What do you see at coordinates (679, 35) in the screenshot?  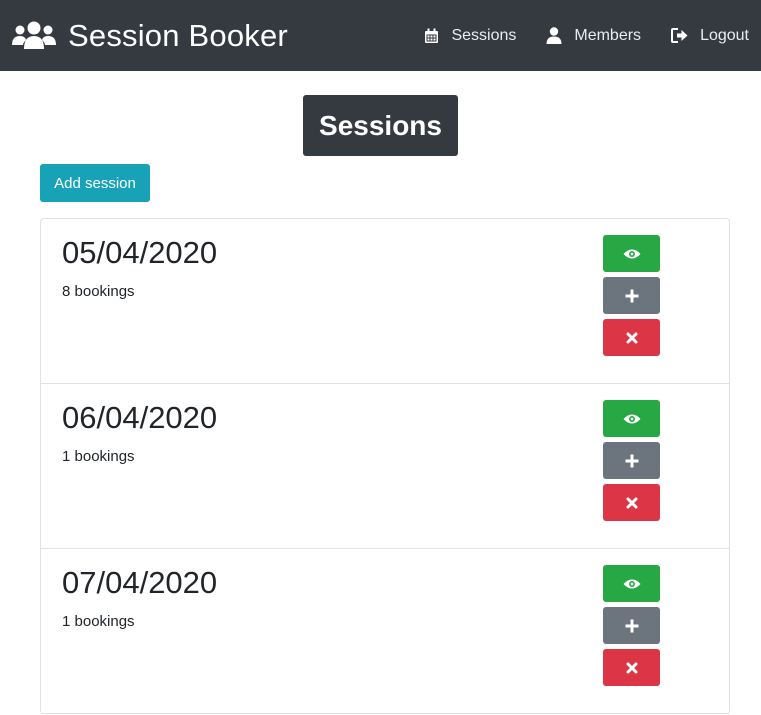 I see `logout-icon` at bounding box center [679, 35].